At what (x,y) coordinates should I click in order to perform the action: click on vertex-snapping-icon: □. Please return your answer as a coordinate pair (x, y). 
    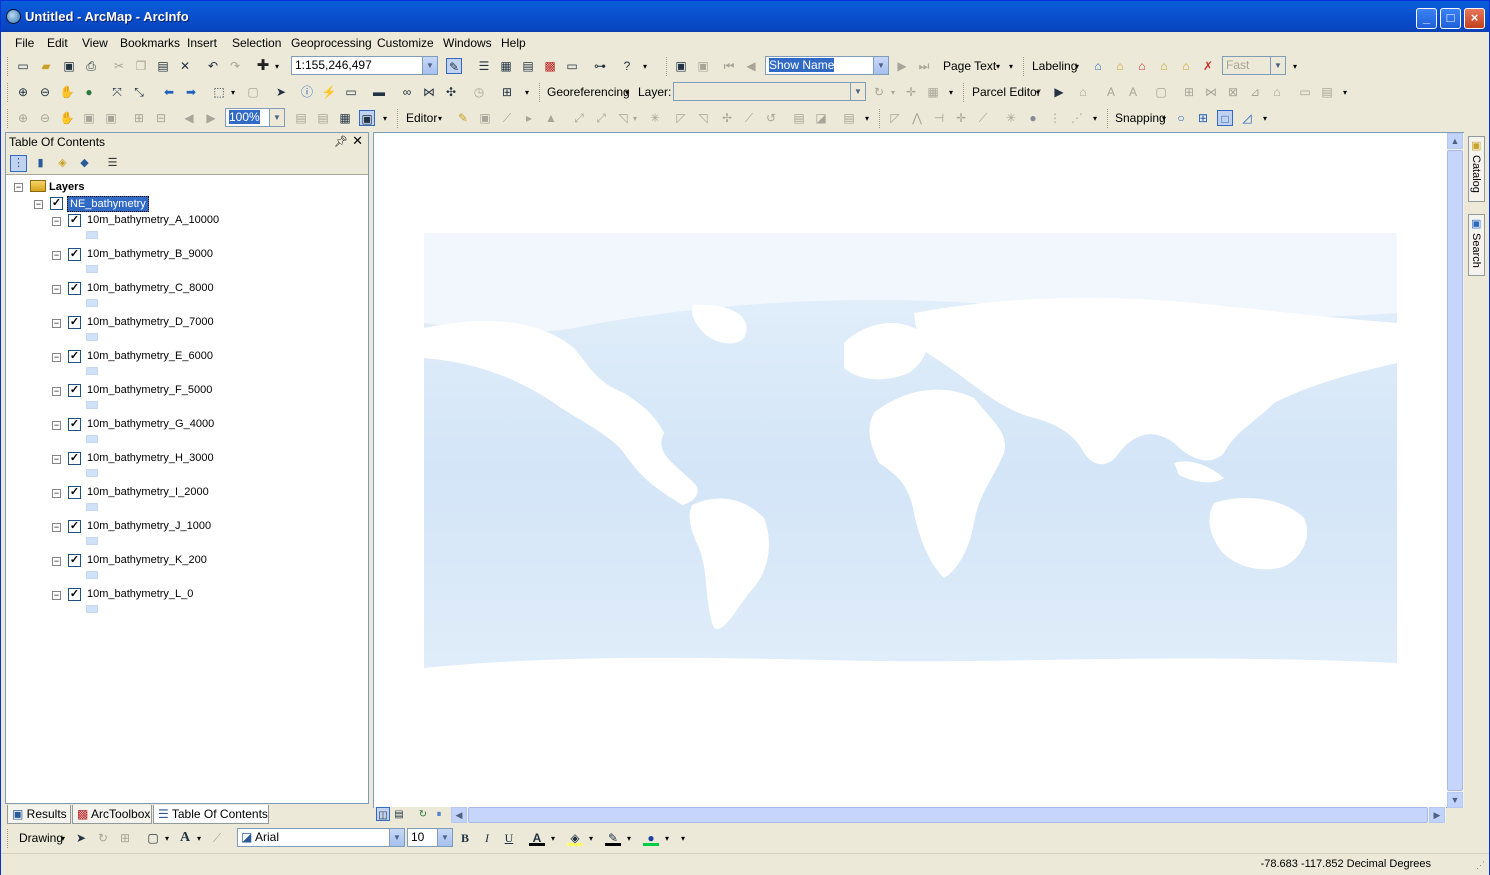
    Looking at the image, I should click on (1225, 118).